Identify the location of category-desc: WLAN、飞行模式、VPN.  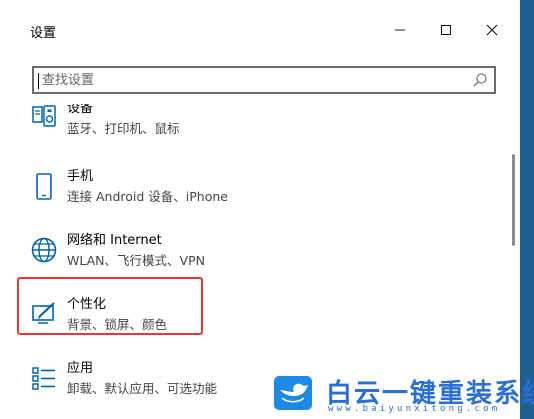
(136, 260).